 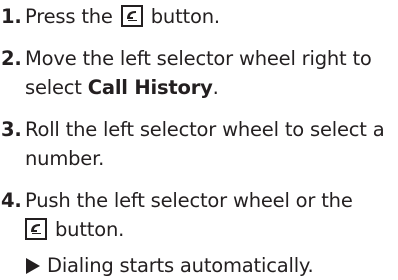 What do you see at coordinates (11, 200) in the screenshot?
I see `step-number: 4.` at bounding box center [11, 200].